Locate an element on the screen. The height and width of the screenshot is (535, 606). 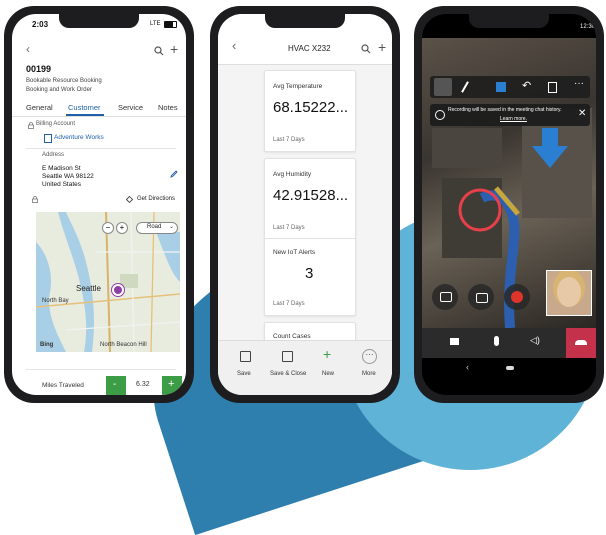
new-icon: + is located at coordinates (327, 354).